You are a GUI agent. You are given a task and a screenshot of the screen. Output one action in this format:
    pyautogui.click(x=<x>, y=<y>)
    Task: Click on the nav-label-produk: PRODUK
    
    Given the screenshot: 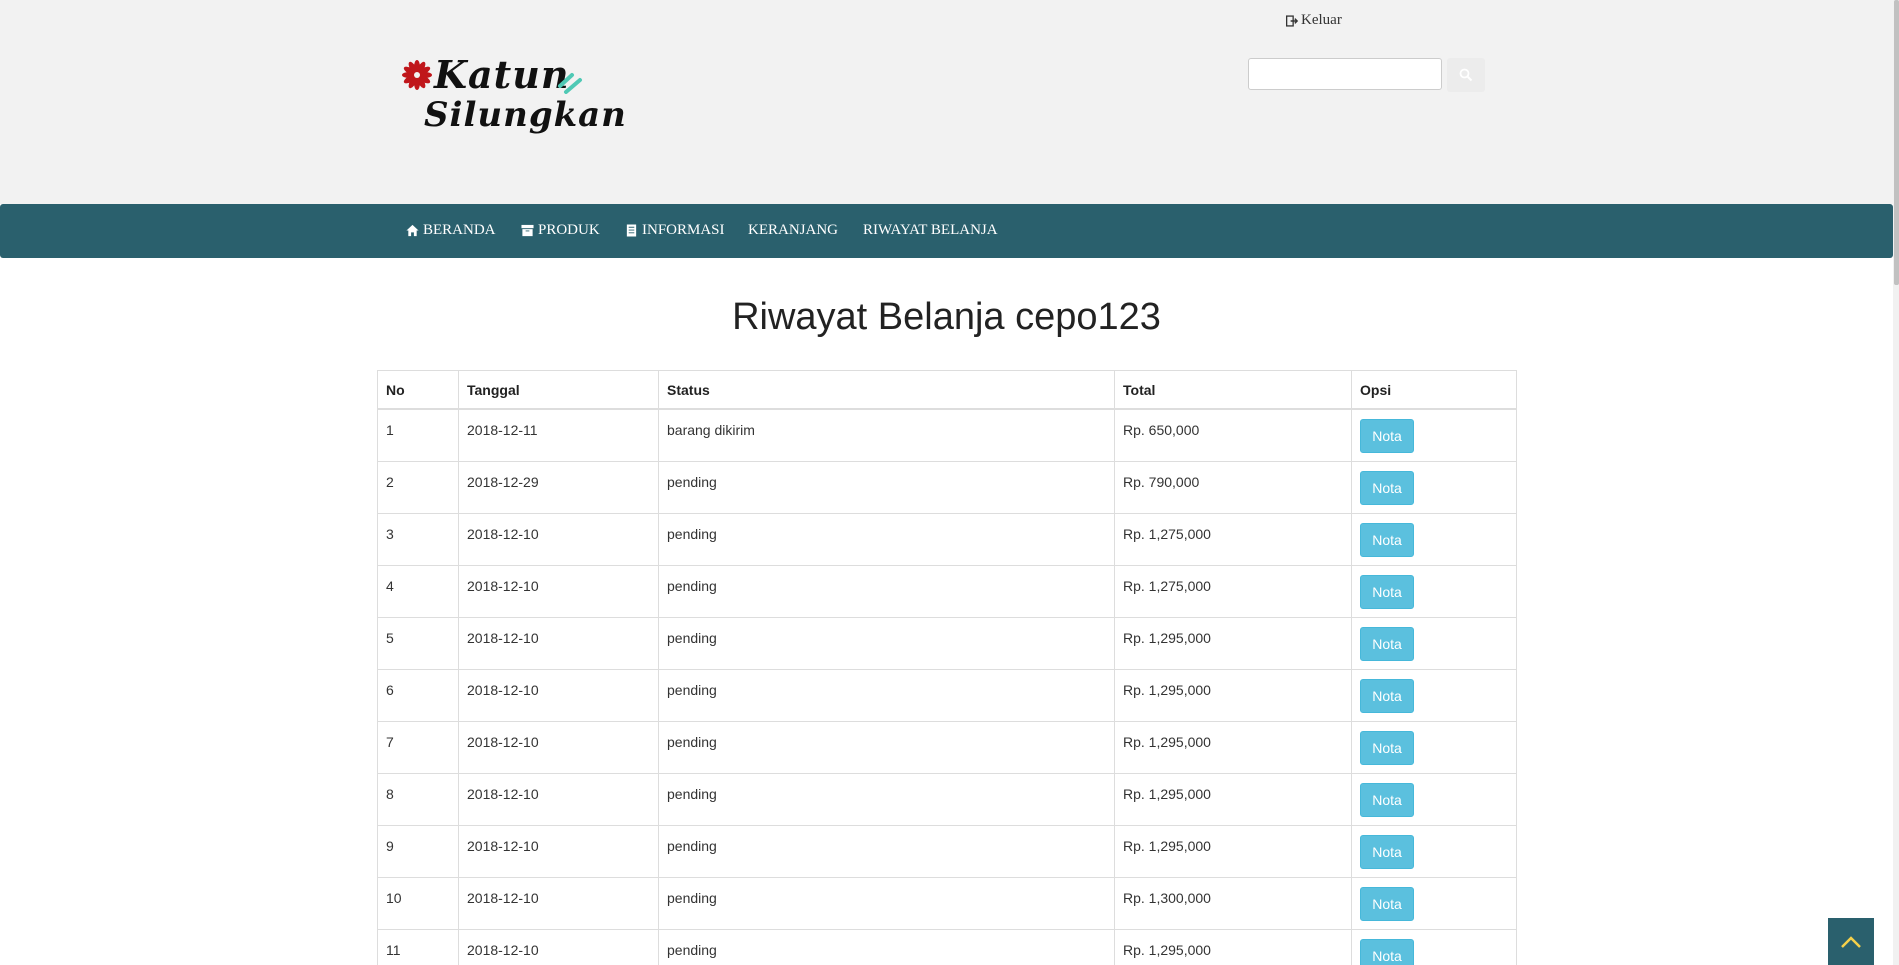 What is the action you would take?
    pyautogui.click(x=569, y=230)
    